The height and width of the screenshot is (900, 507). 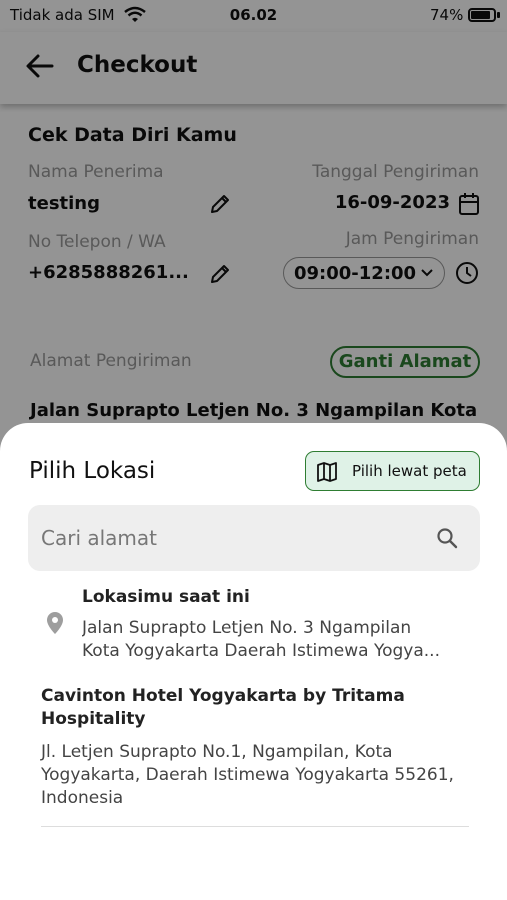 What do you see at coordinates (327, 472) in the screenshot?
I see `map-icon` at bounding box center [327, 472].